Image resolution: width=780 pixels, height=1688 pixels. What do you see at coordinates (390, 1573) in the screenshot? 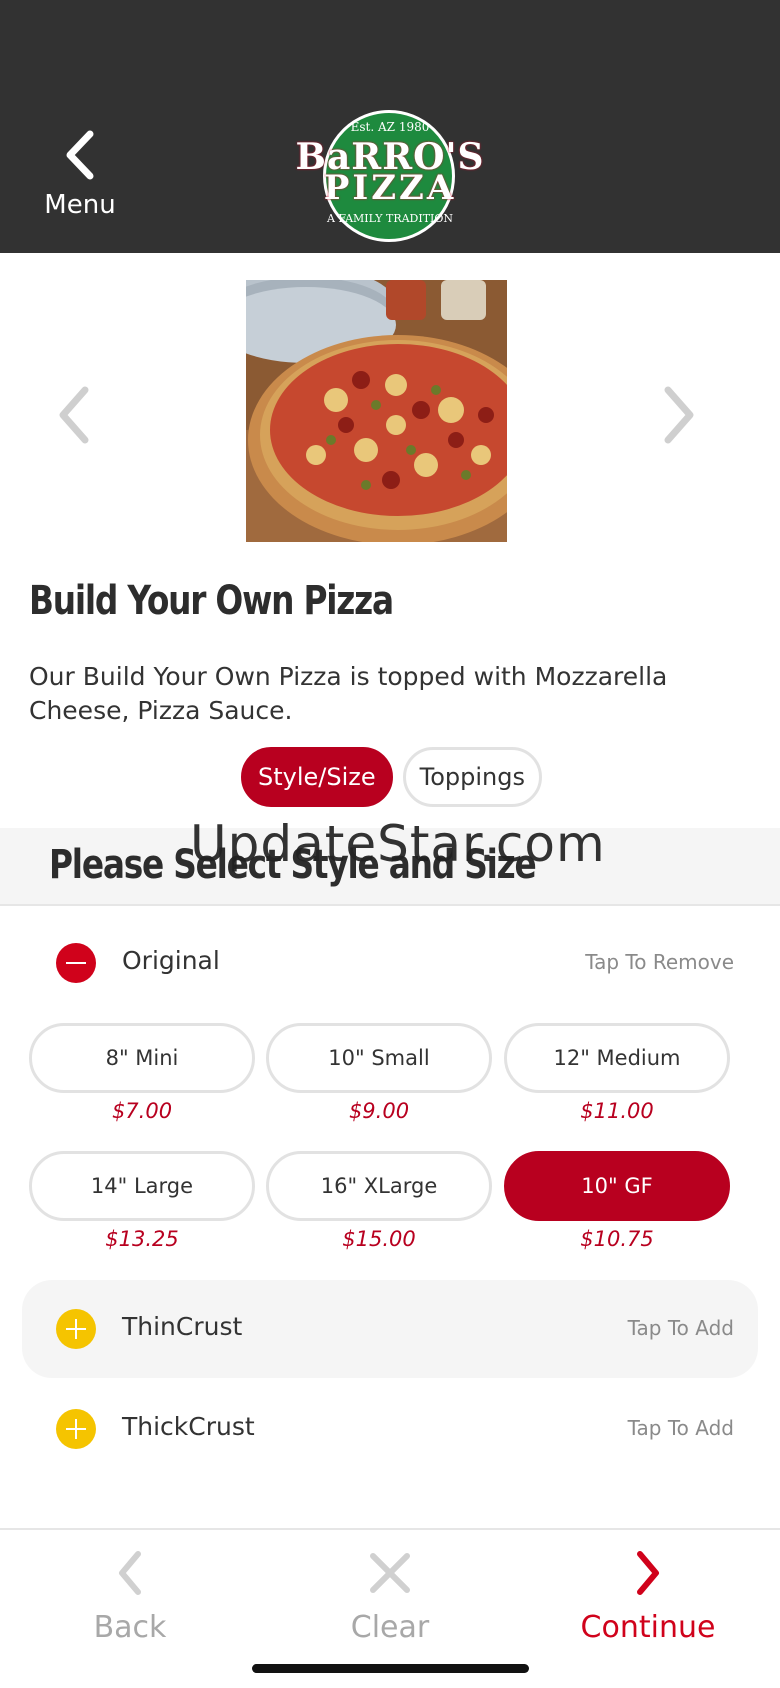
I see `close-icon` at bounding box center [390, 1573].